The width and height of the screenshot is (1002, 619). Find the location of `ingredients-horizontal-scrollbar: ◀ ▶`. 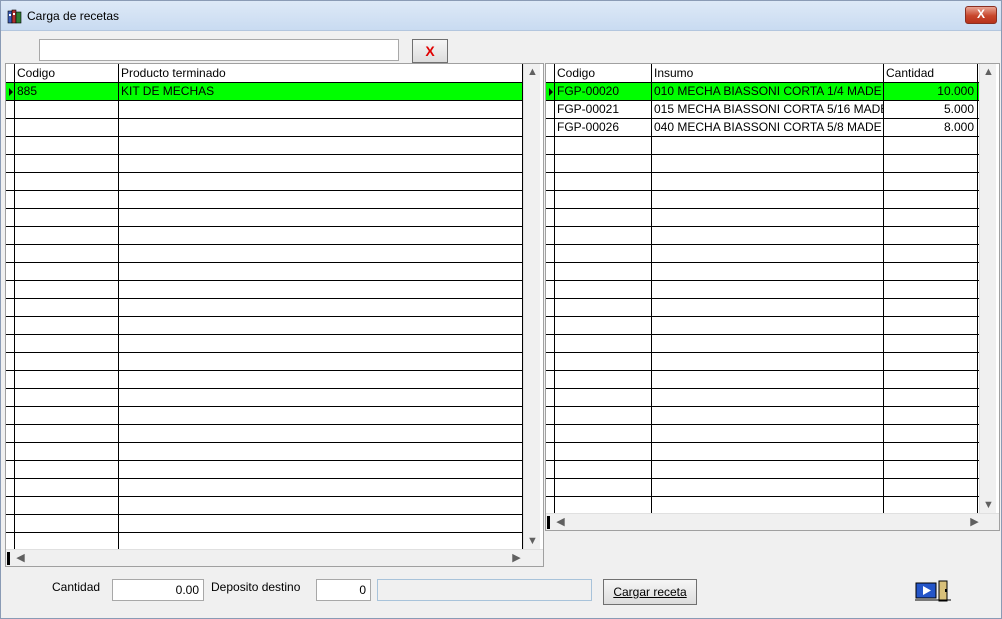

ingredients-horizontal-scrollbar: ◀ ▶ is located at coordinates (772, 521).